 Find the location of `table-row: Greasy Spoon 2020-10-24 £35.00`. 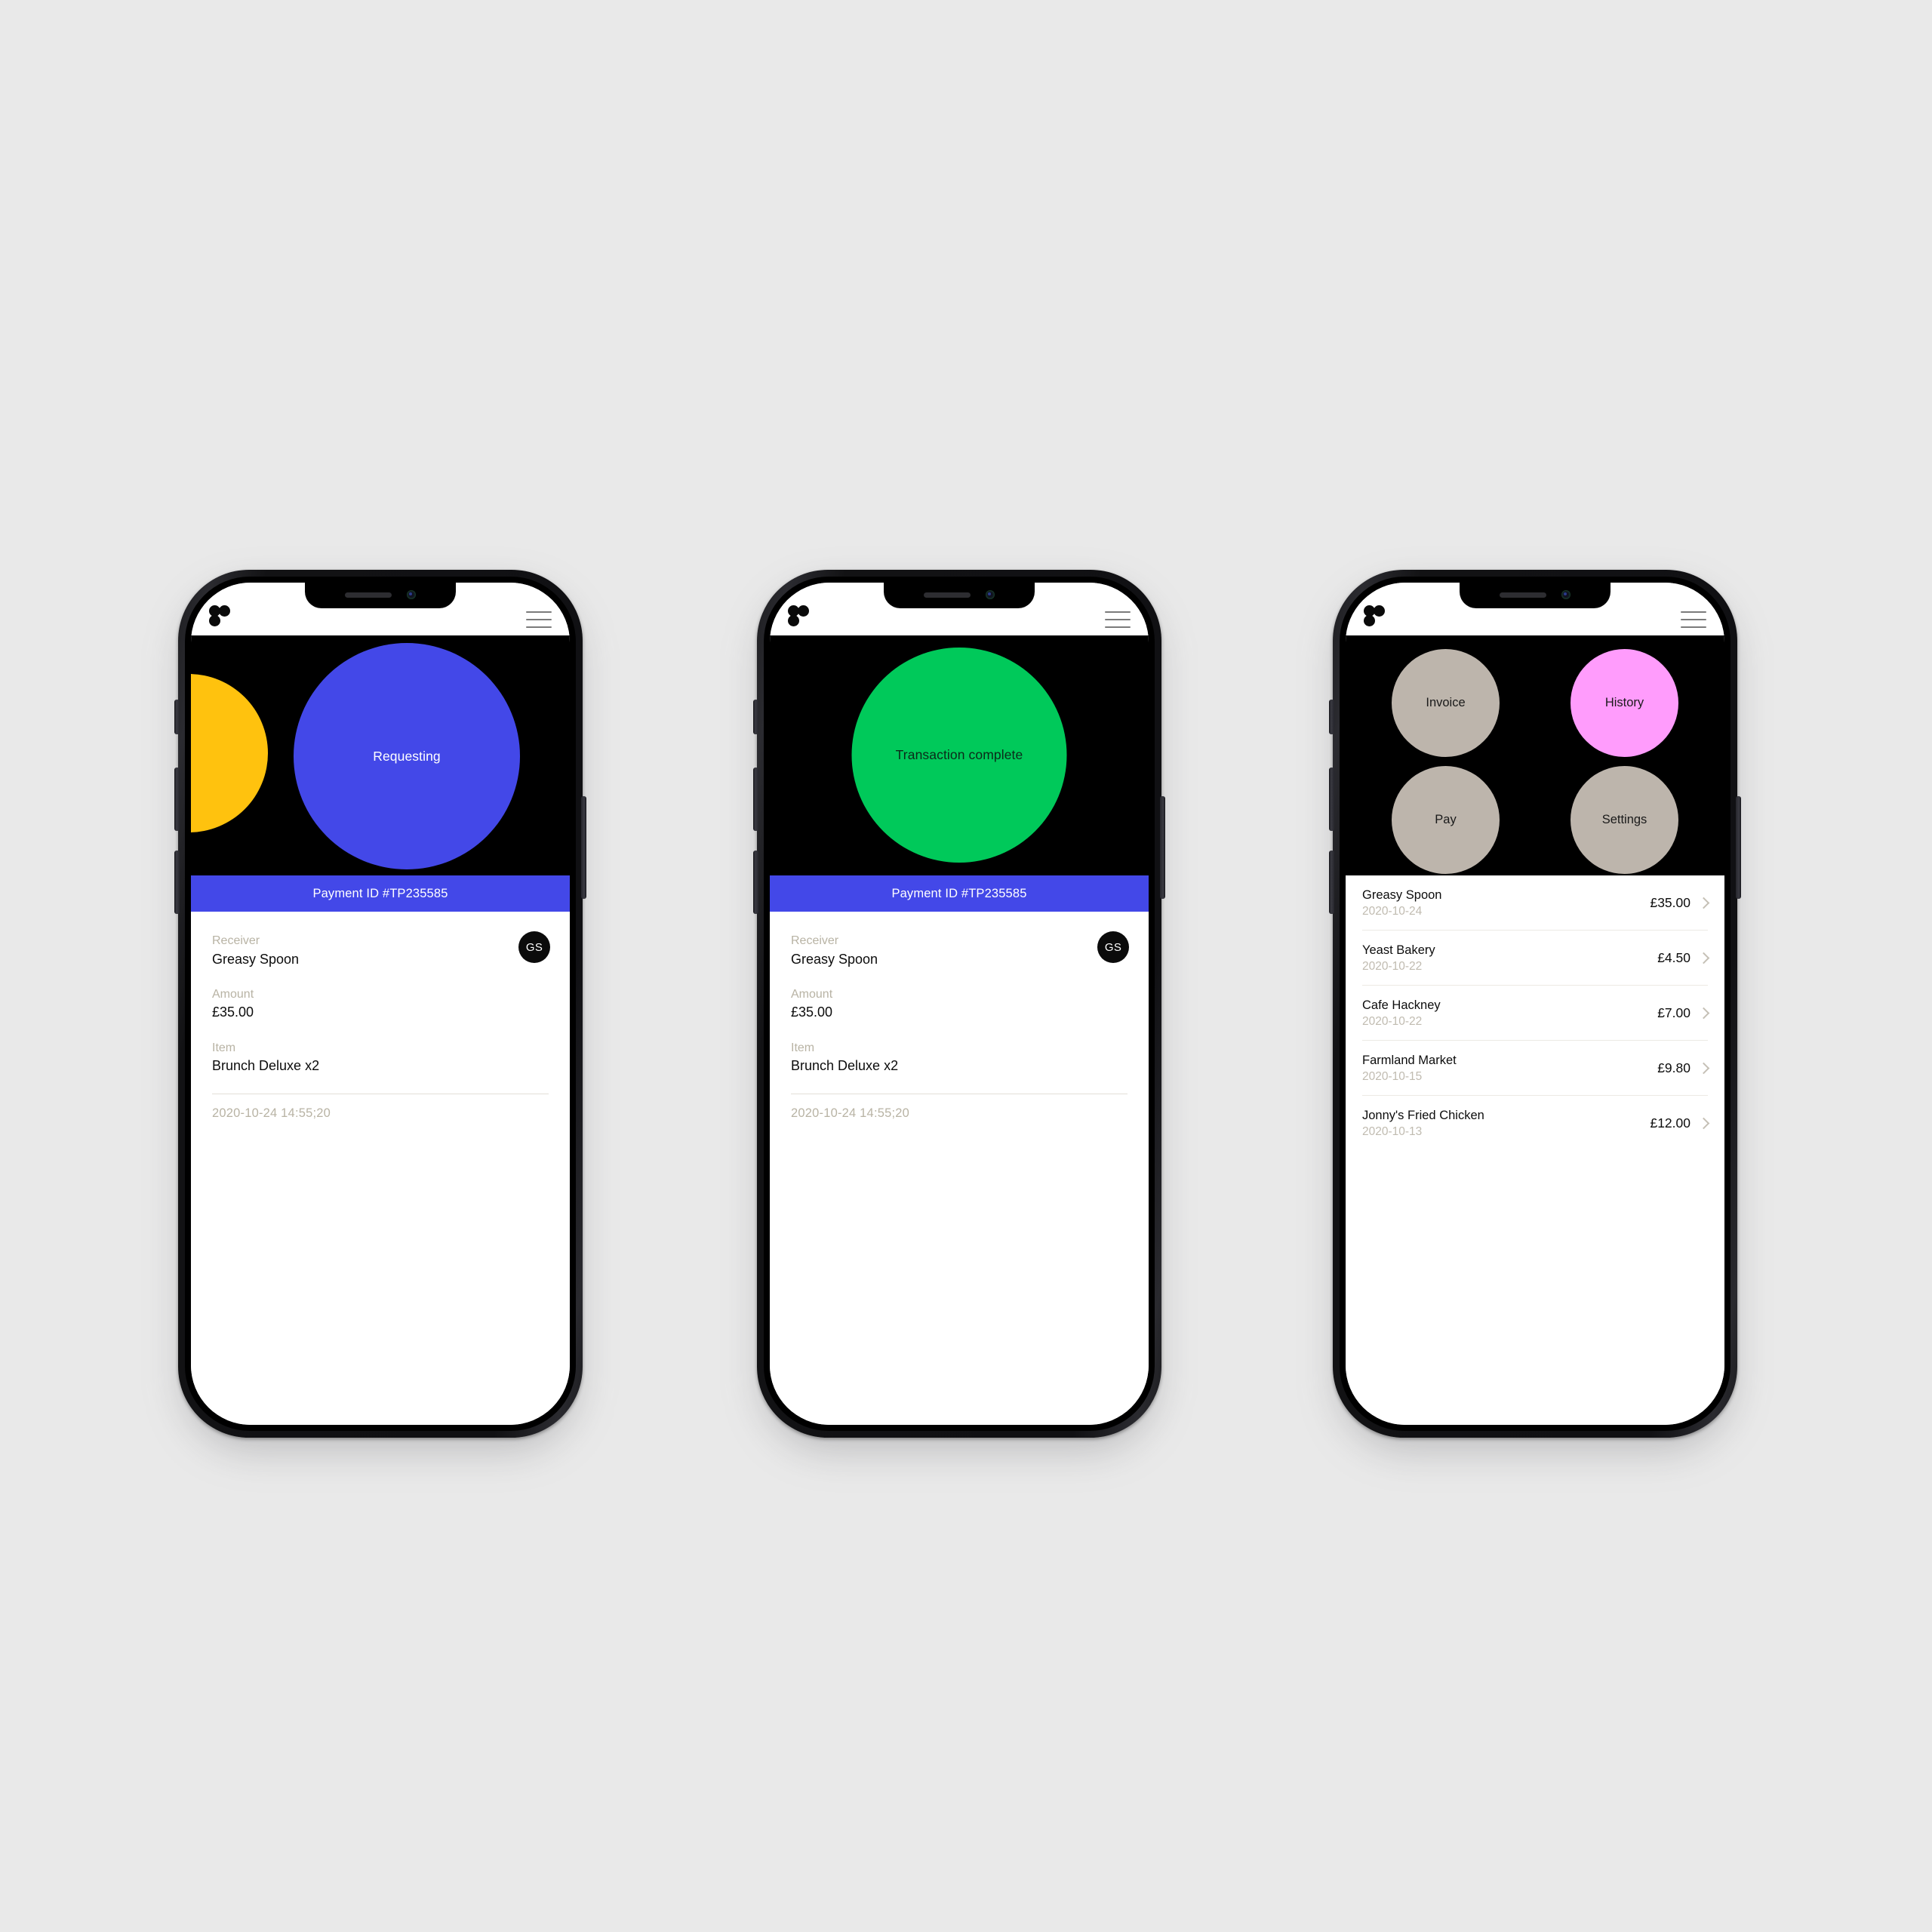

table-row: Greasy Spoon 2020-10-24 £35.00 is located at coordinates (1536, 903).